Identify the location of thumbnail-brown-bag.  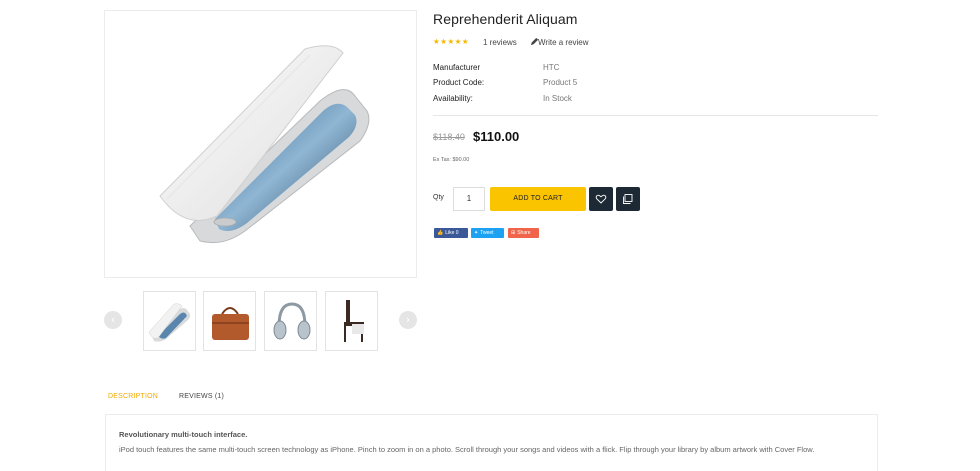
(229, 321).